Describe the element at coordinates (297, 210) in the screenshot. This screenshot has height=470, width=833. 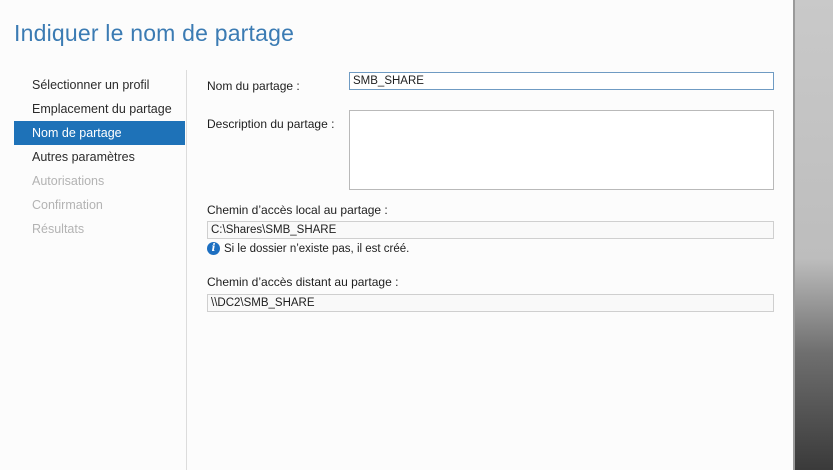
I see `local-path-label: Chemin d’accès local au partage :` at that location.